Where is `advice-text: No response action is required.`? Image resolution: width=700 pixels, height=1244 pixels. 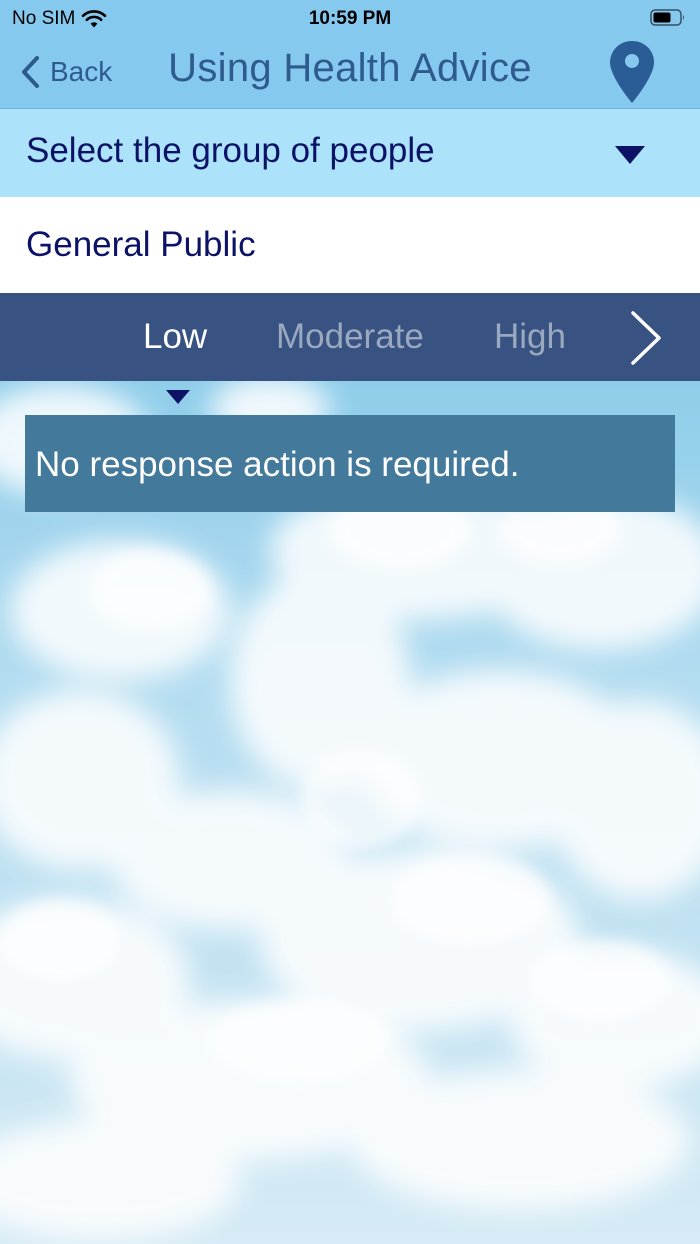
advice-text: No response action is required. is located at coordinates (277, 464).